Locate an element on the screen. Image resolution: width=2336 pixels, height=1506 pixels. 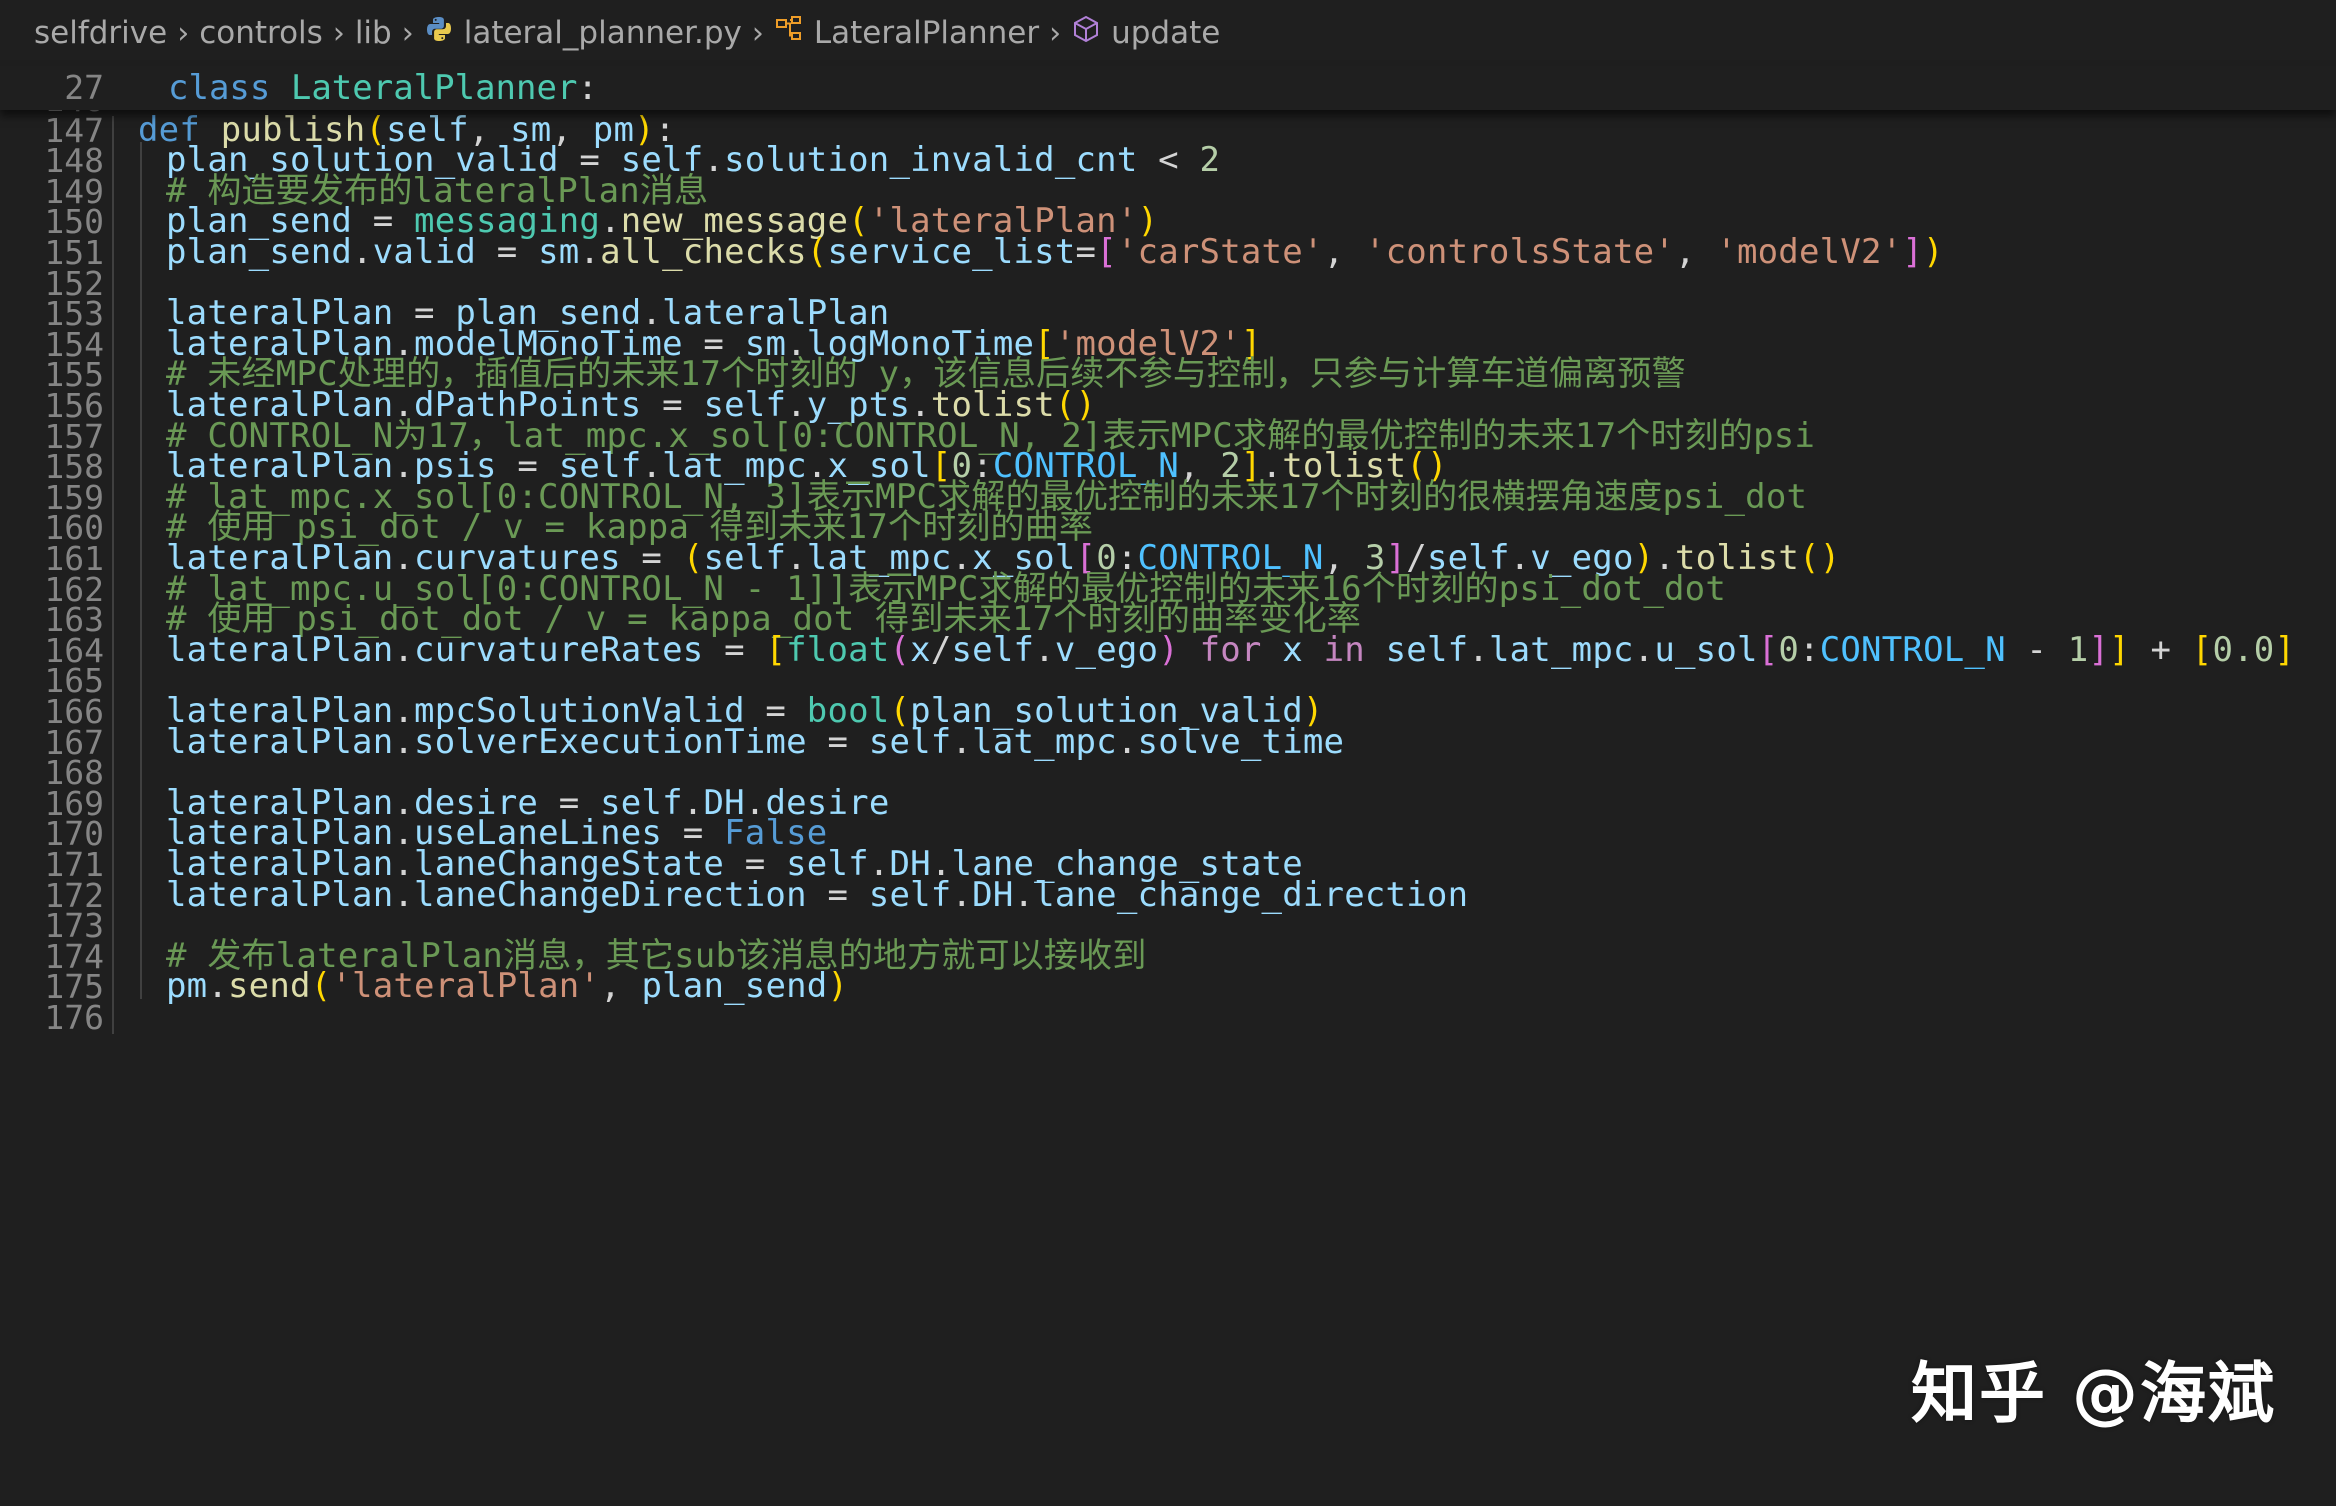
code-token: LateralPlanner is located at coordinates (434, 88).